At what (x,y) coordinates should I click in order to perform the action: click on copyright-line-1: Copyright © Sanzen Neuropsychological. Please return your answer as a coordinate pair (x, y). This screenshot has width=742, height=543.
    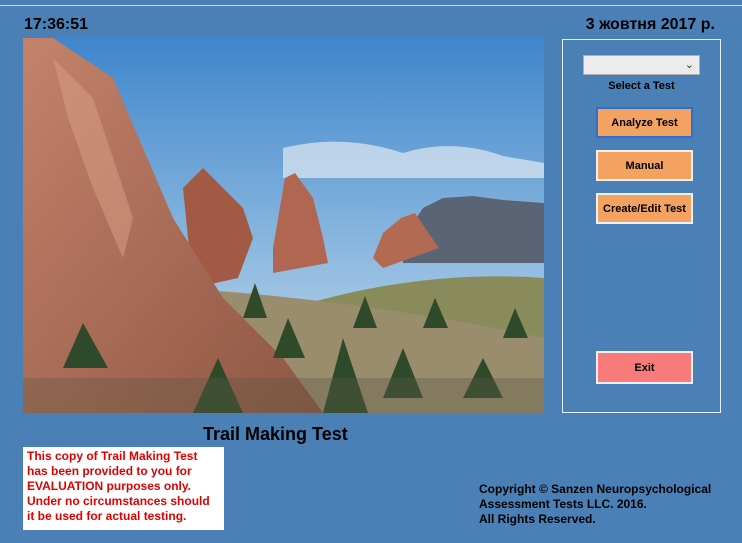
    Looking at the image, I should click on (595, 489).